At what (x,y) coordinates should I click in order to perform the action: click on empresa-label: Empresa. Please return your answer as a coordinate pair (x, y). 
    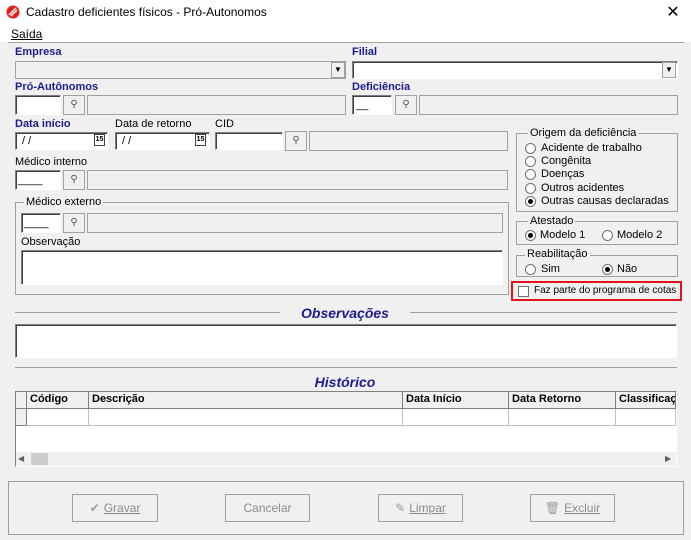
    Looking at the image, I should click on (38, 52).